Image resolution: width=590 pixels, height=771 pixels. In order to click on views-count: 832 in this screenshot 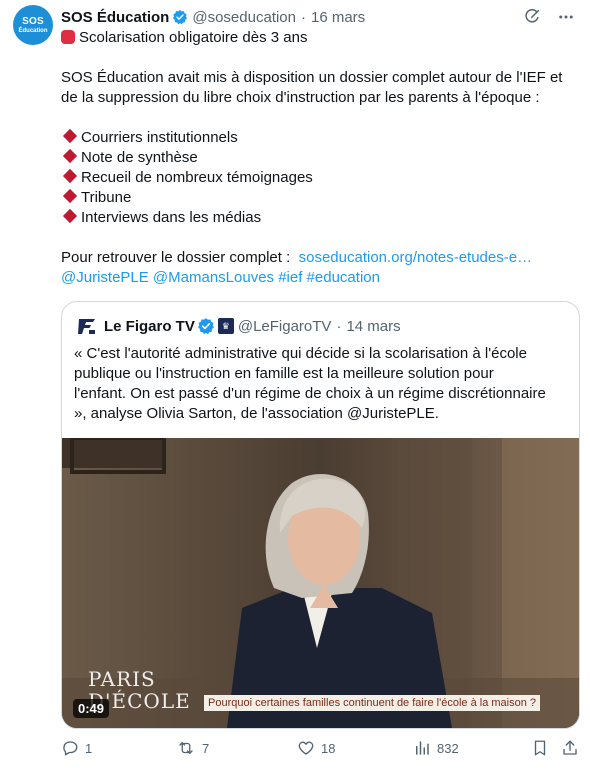, I will do `click(448, 748)`.